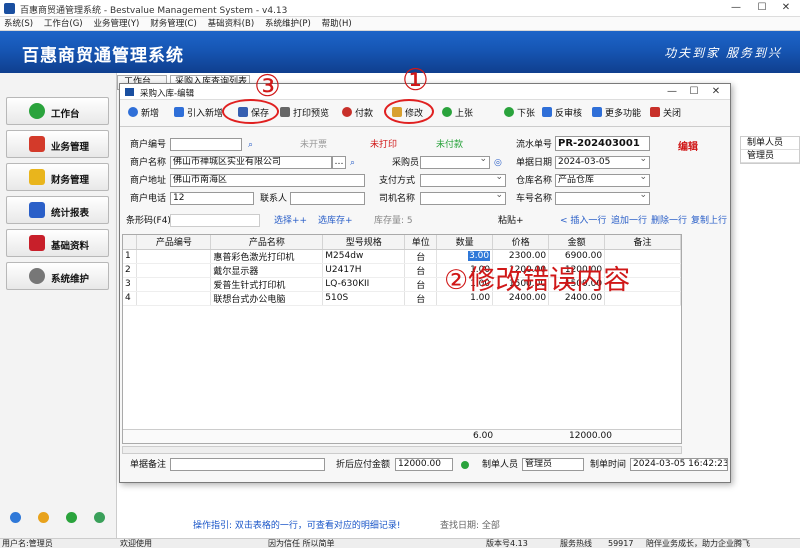  I want to click on cell-amount: 6900.00, so click(577, 256).